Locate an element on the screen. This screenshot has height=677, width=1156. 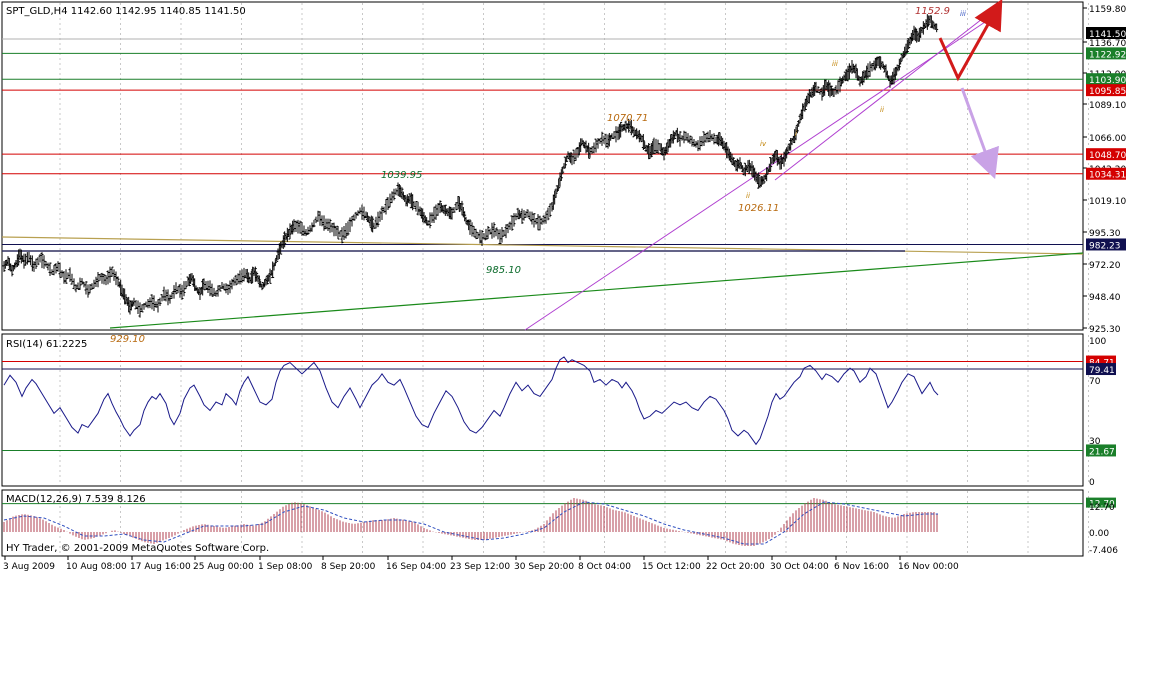
wave-label: i is located at coordinates (796, 134).